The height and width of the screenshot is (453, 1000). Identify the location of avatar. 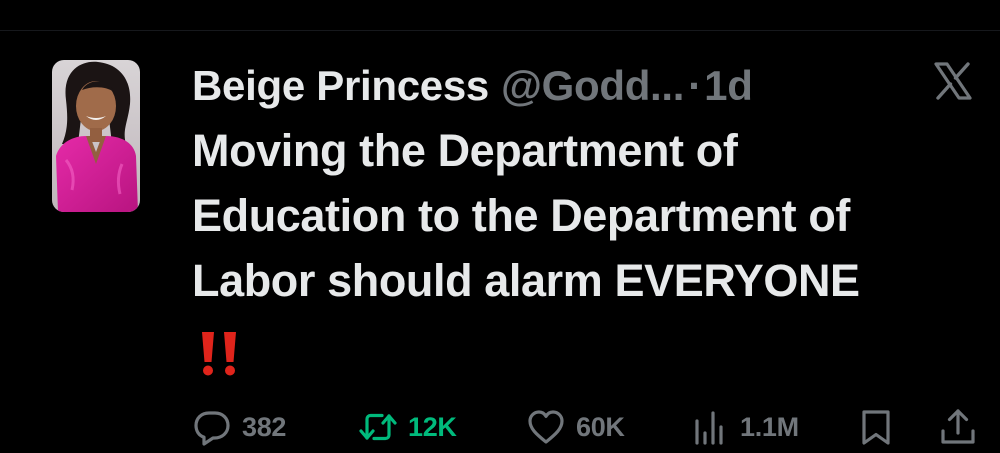
(96, 136).